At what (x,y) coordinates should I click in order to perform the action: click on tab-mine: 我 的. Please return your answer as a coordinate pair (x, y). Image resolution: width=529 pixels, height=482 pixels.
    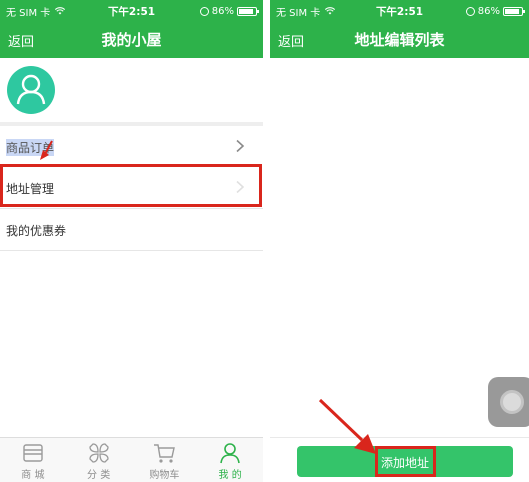
    Looking at the image, I should click on (230, 460).